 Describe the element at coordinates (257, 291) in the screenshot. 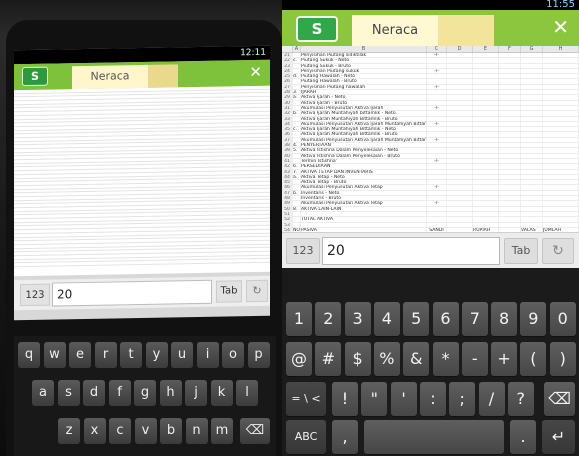

I see `refresh-icon: ↻` at that location.